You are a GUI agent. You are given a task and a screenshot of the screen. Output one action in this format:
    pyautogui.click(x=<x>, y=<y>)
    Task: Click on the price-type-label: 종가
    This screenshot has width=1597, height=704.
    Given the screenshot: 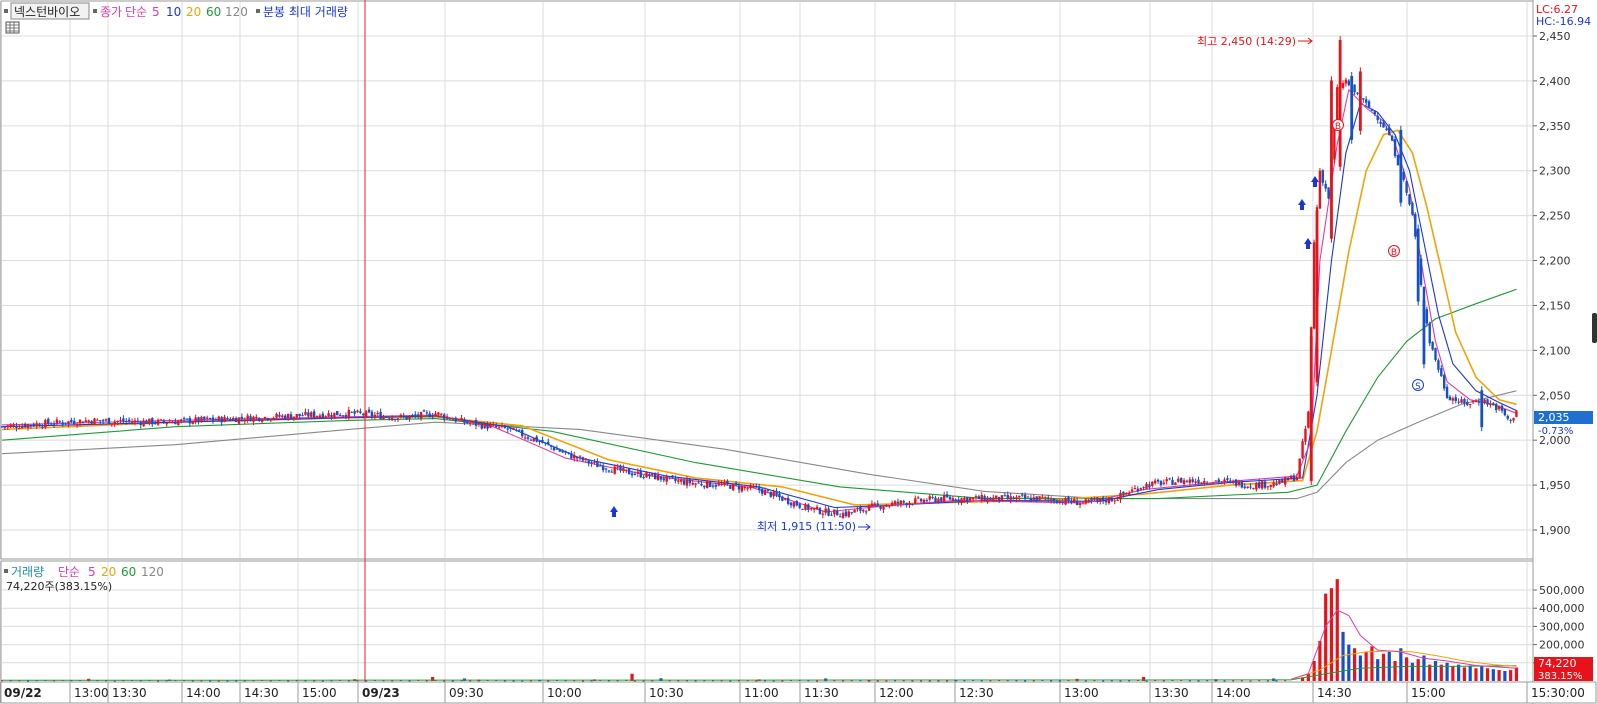 What is the action you would take?
    pyautogui.click(x=111, y=12)
    